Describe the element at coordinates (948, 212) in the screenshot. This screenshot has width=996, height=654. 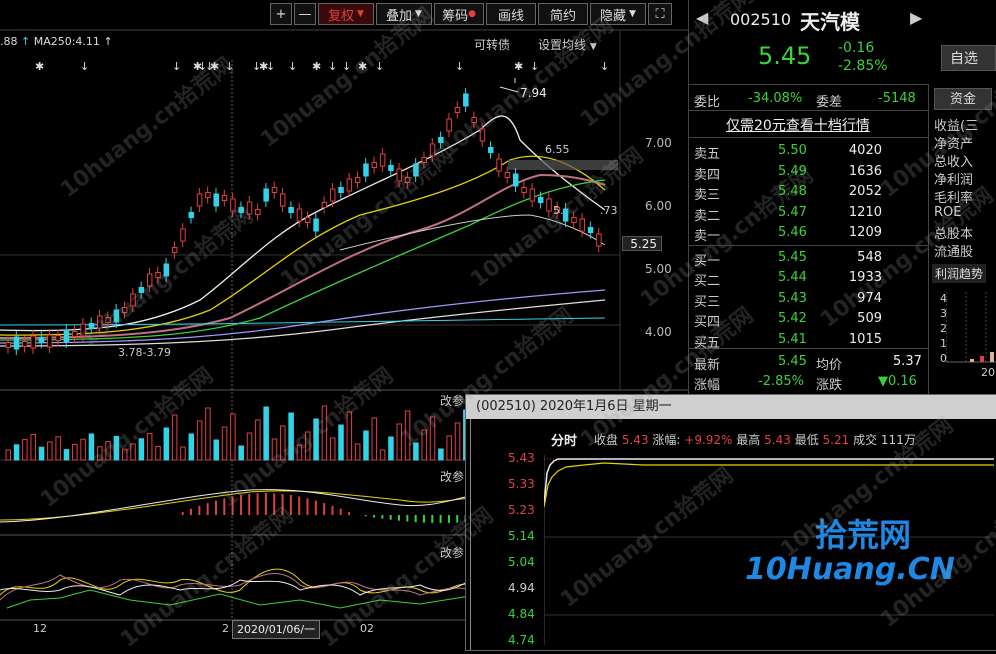
I see `fundamental-item: ROE` at that location.